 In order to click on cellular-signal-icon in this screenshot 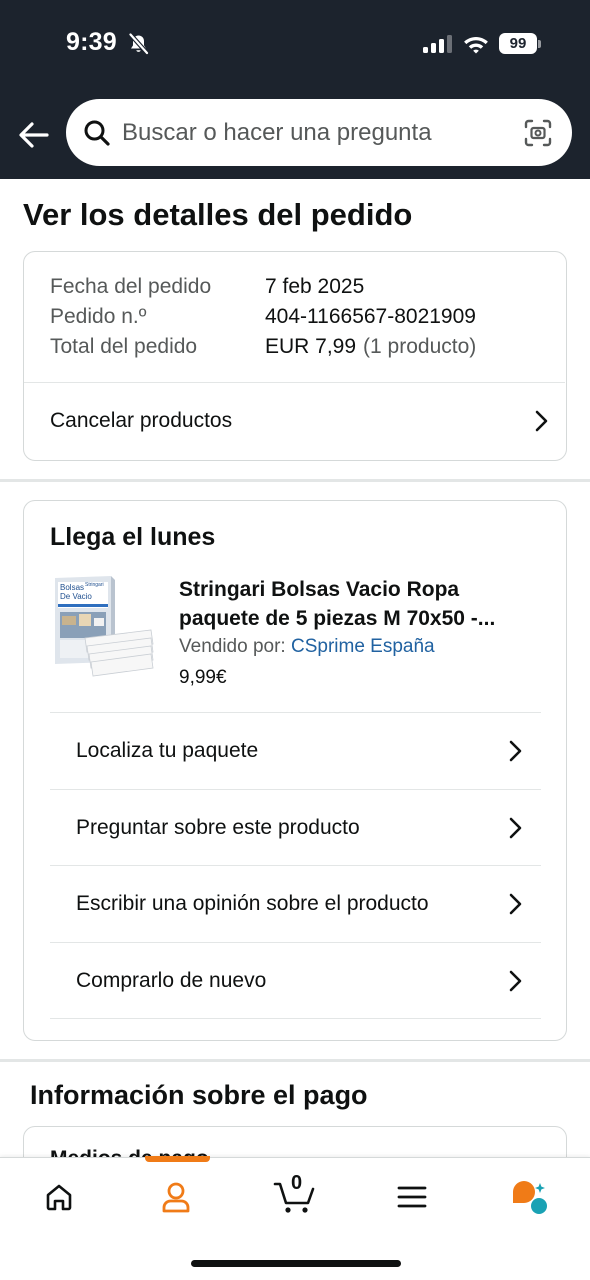, I will do `click(437, 44)`.